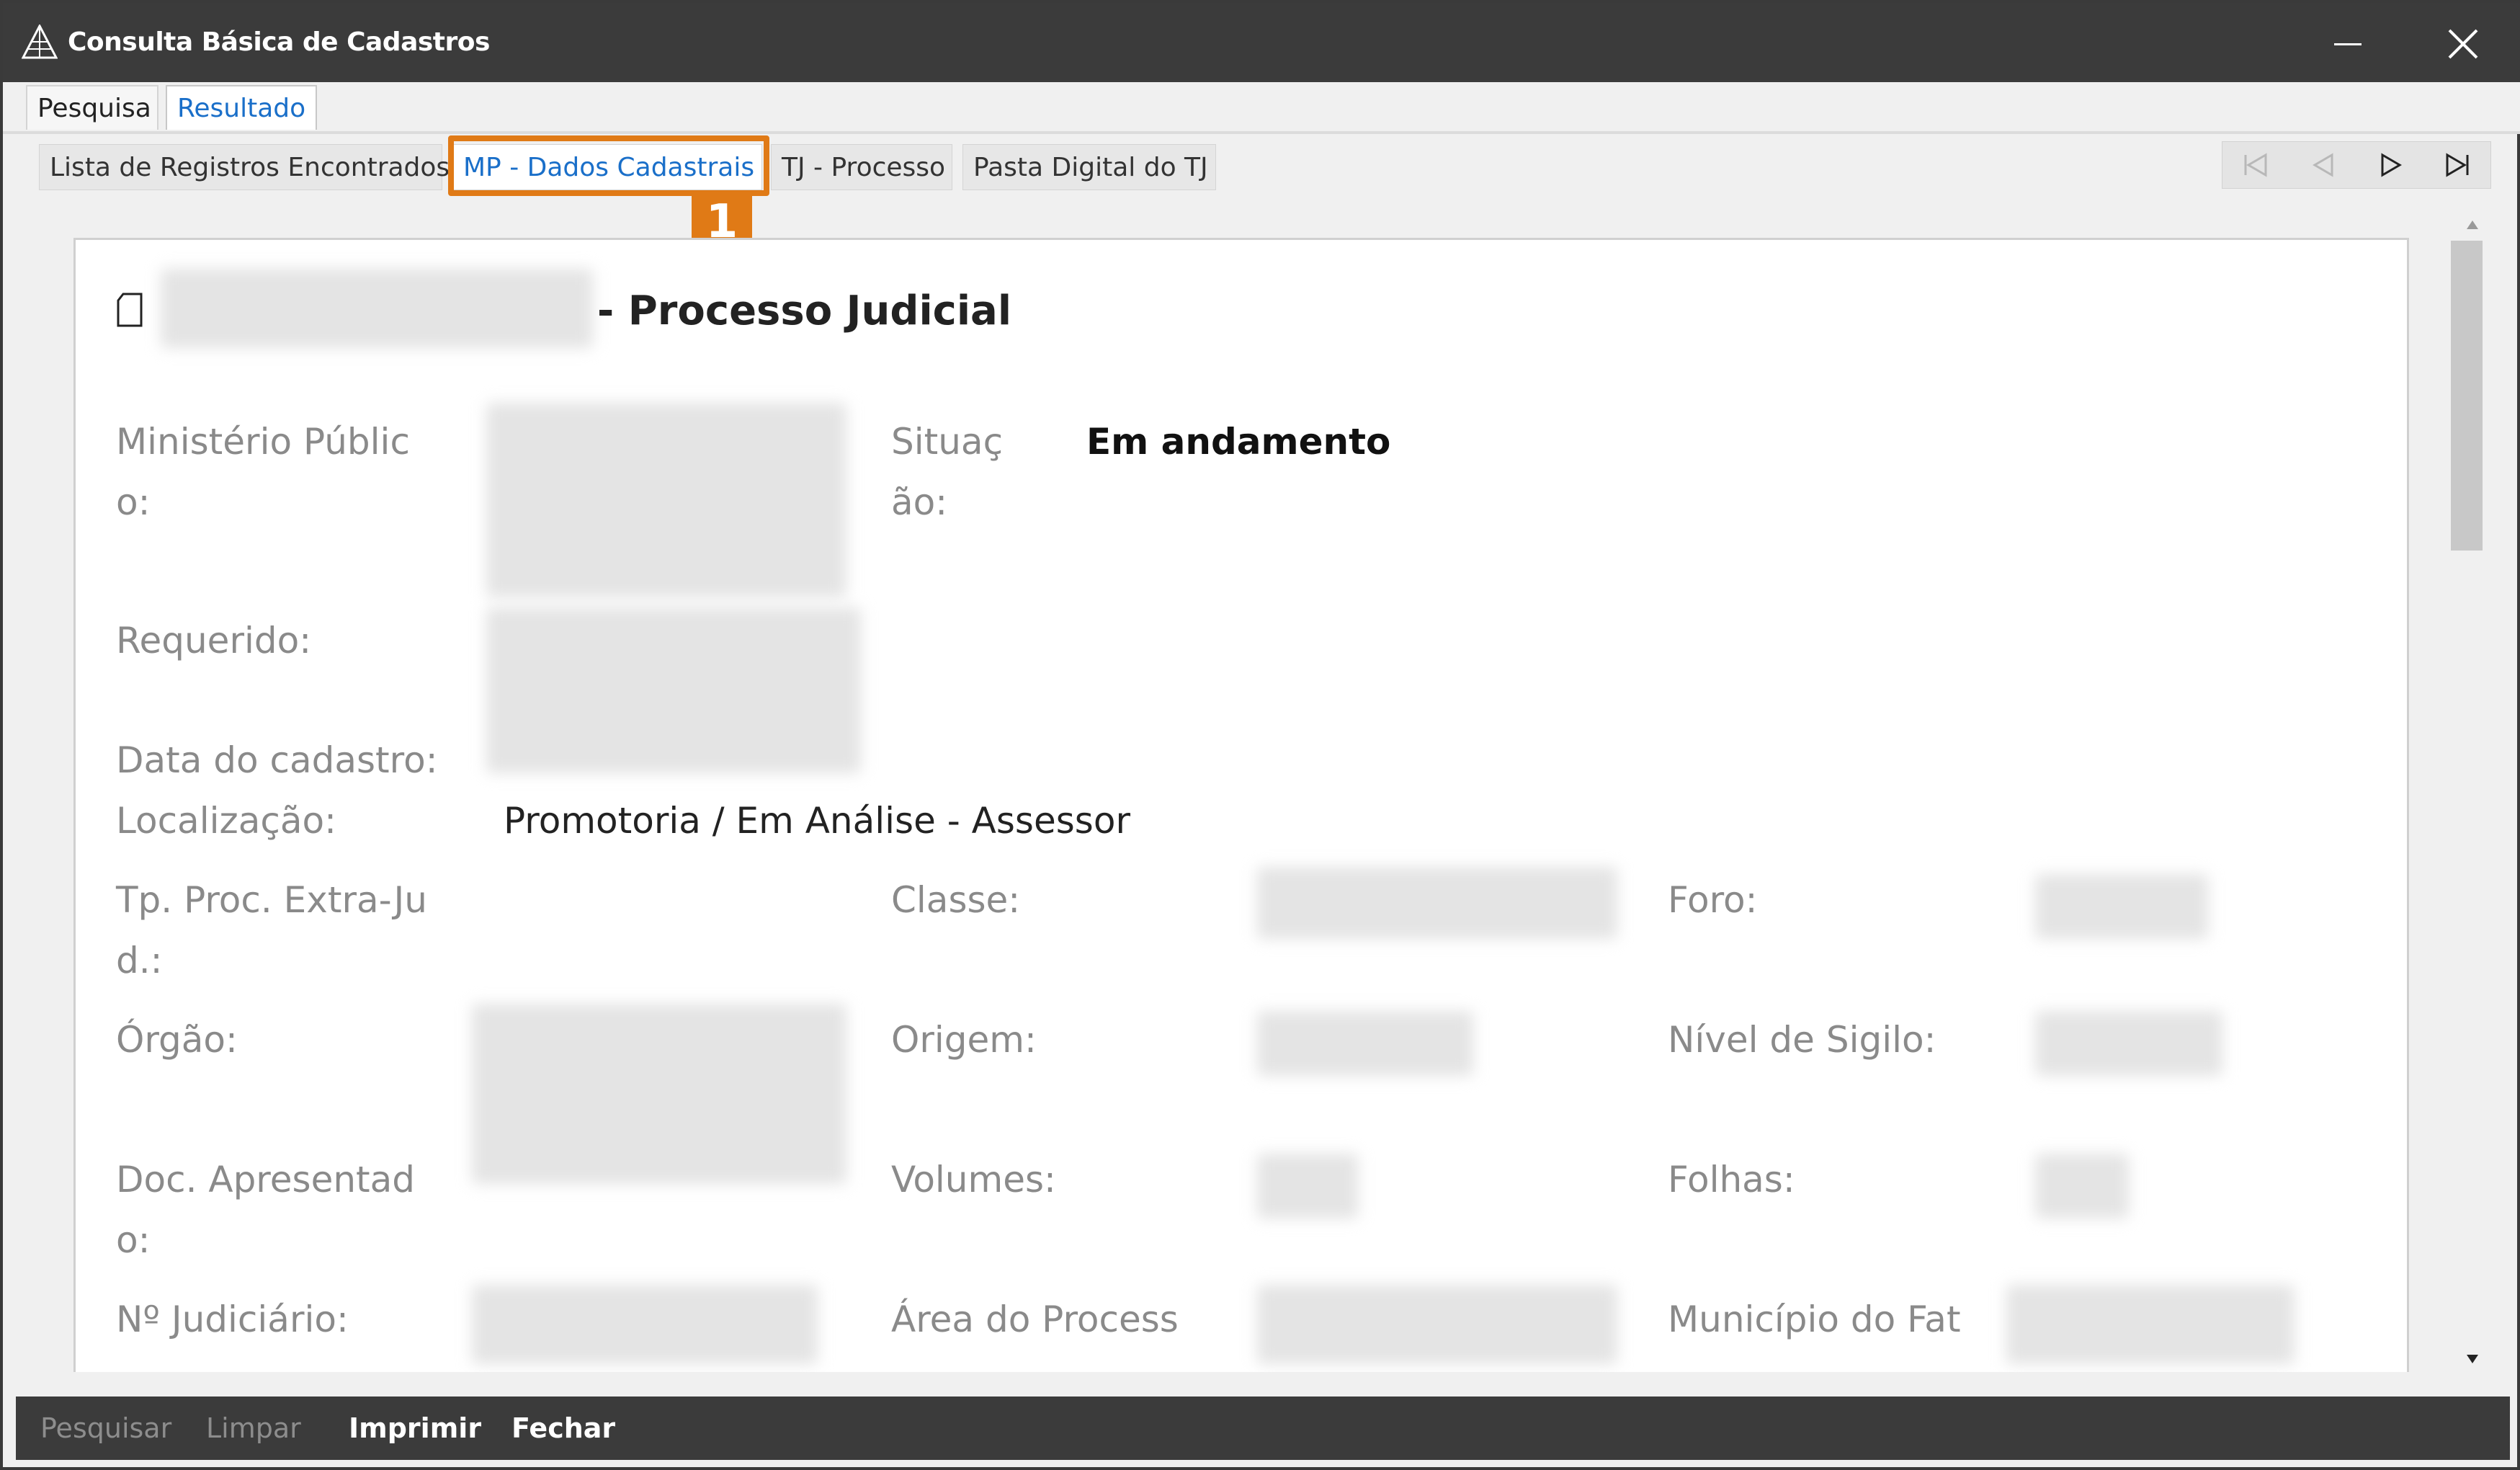 The image size is (2520, 1470). Describe the element at coordinates (1814, 1319) in the screenshot. I see `label-municipio: Município do Fat` at that location.